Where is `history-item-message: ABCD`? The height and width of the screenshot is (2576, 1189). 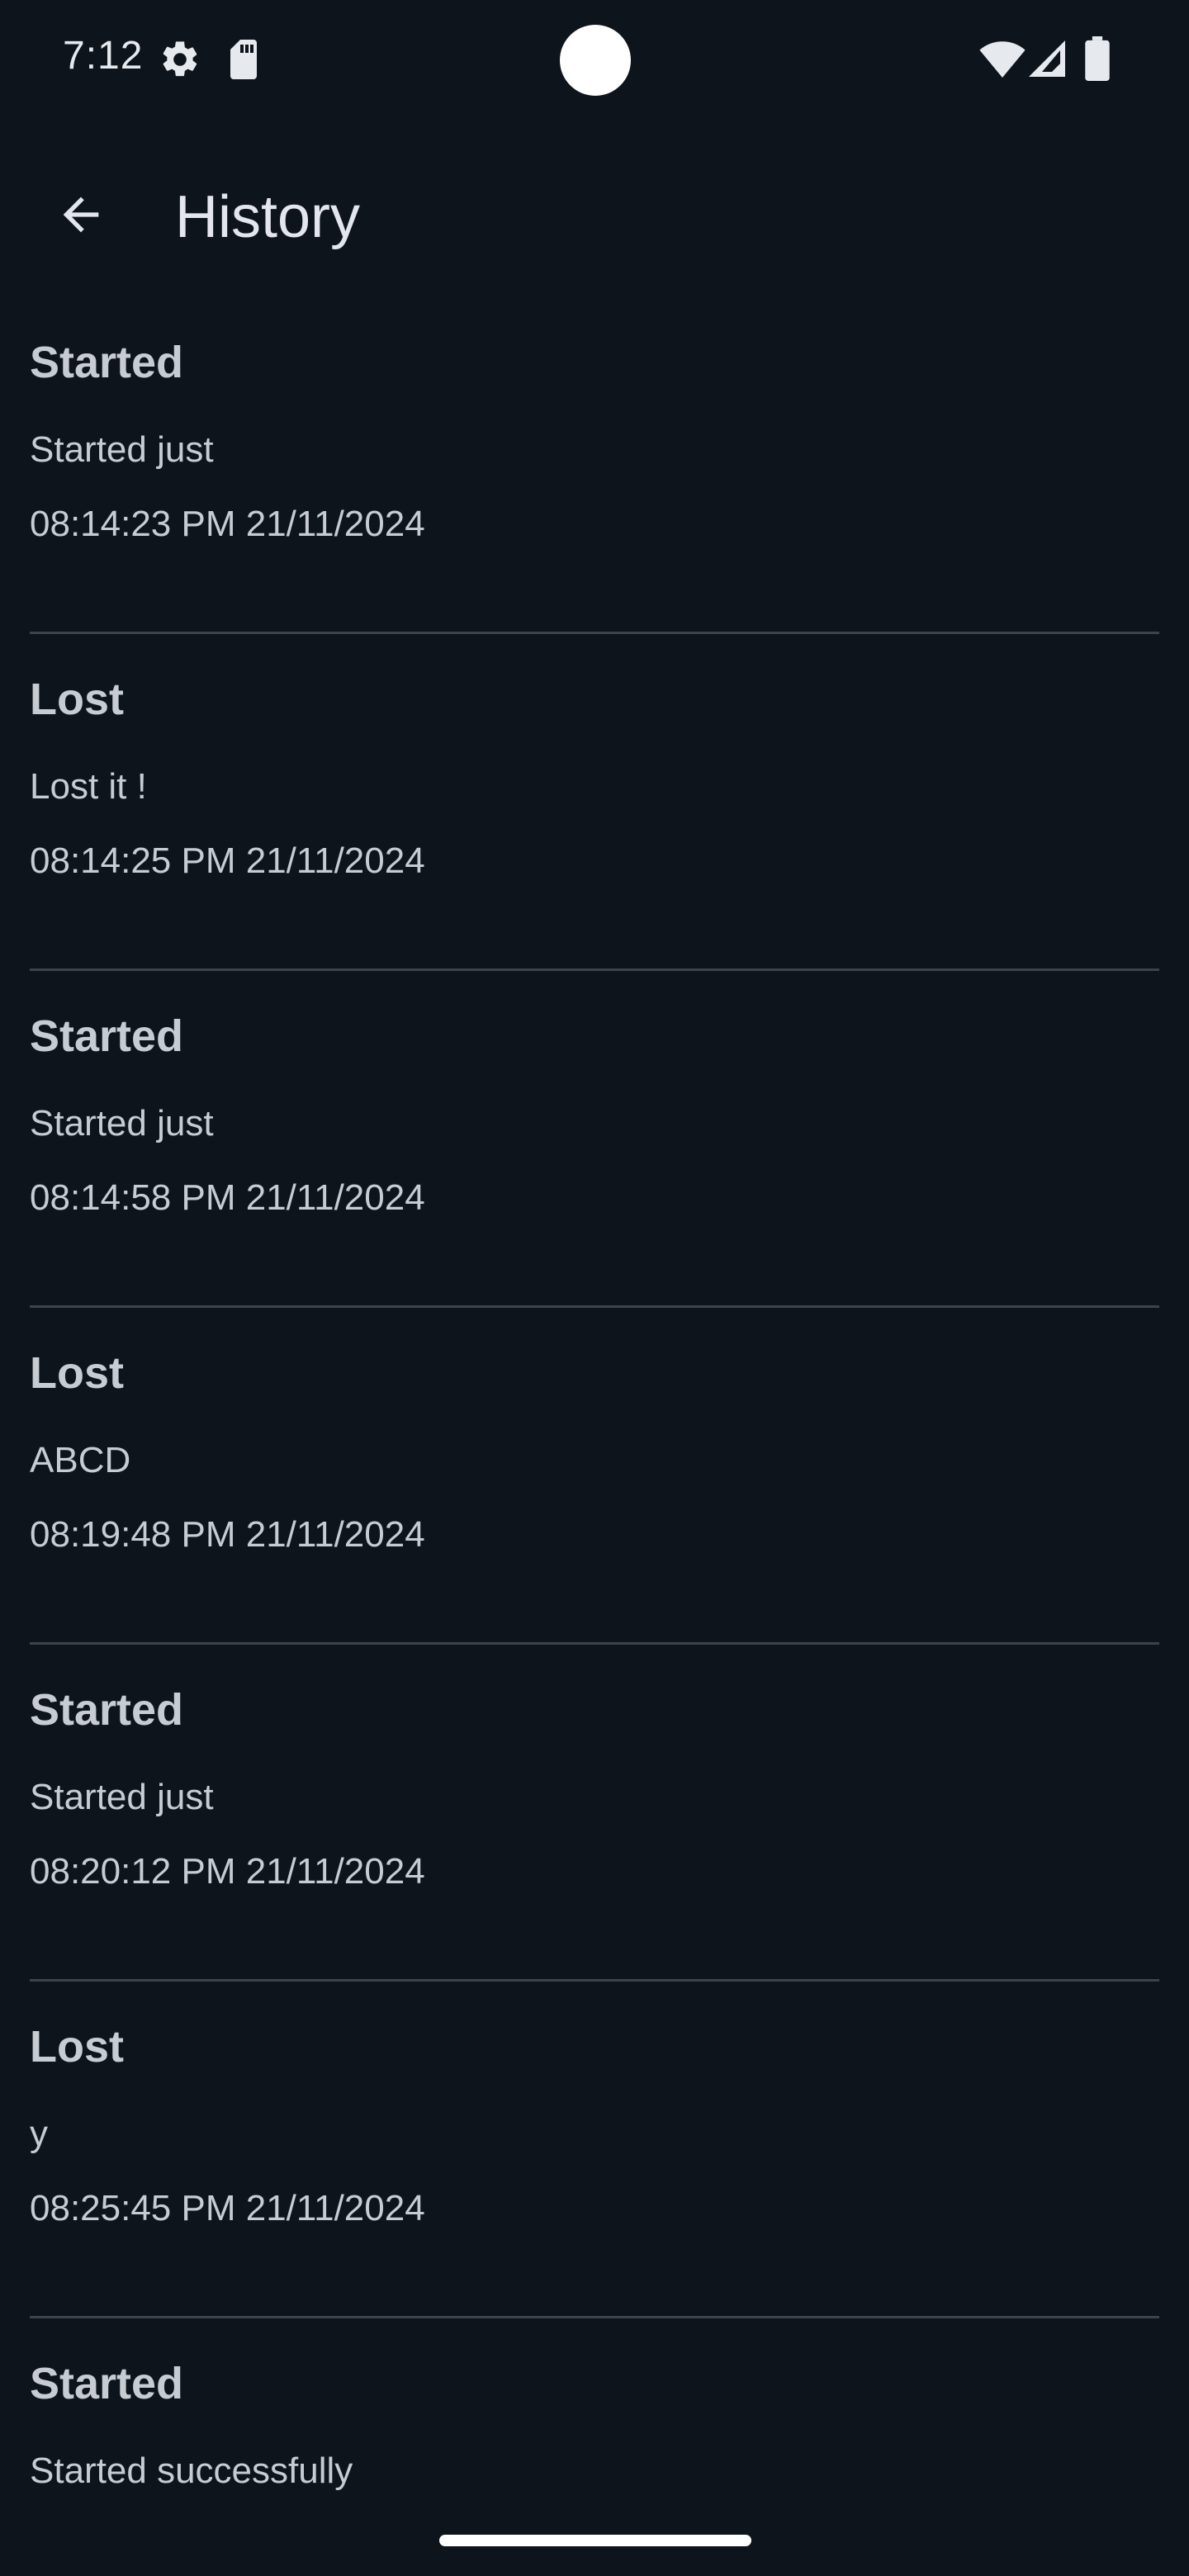
history-item-message: ABCD is located at coordinates (80, 1460).